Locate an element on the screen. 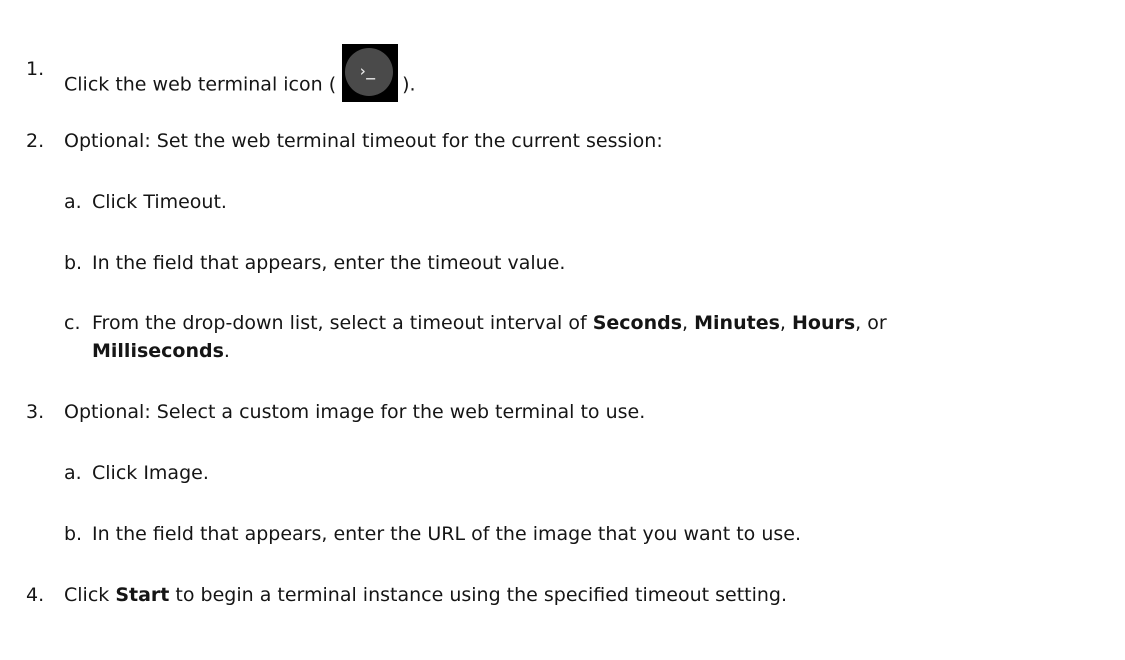 The width and height of the screenshot is (1125, 660). step-number: 3. is located at coordinates (35, 412).